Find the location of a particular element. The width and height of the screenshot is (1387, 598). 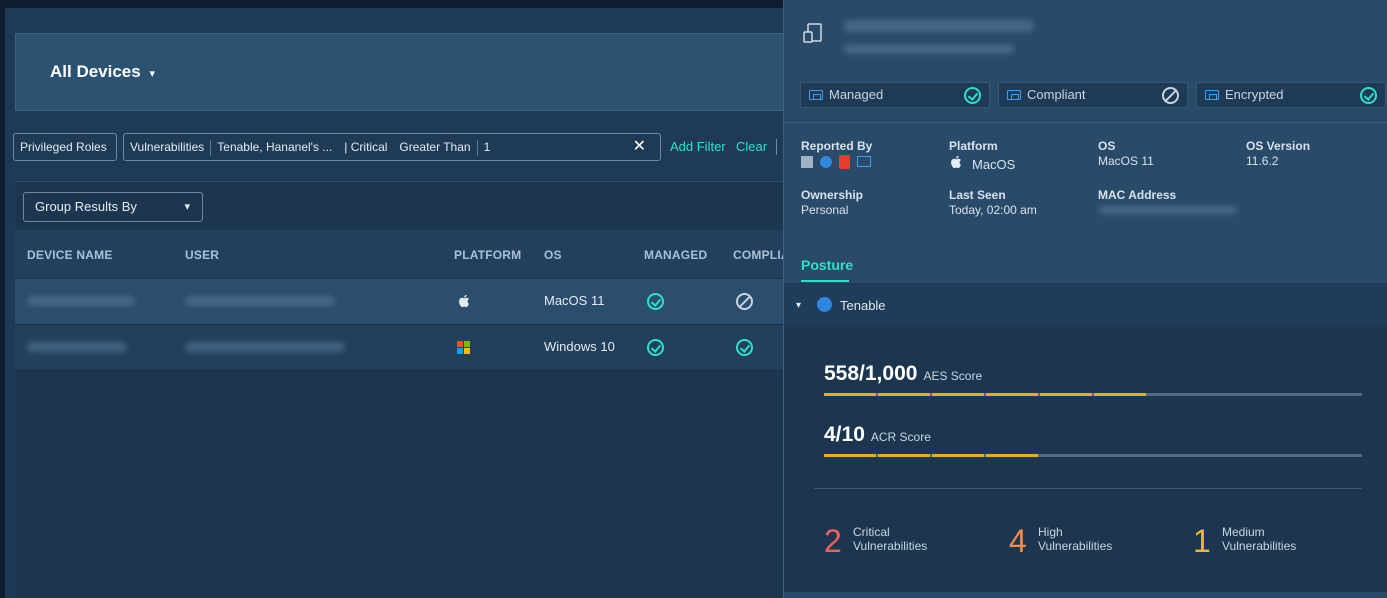

high-label-line1: High is located at coordinates (1050, 532).